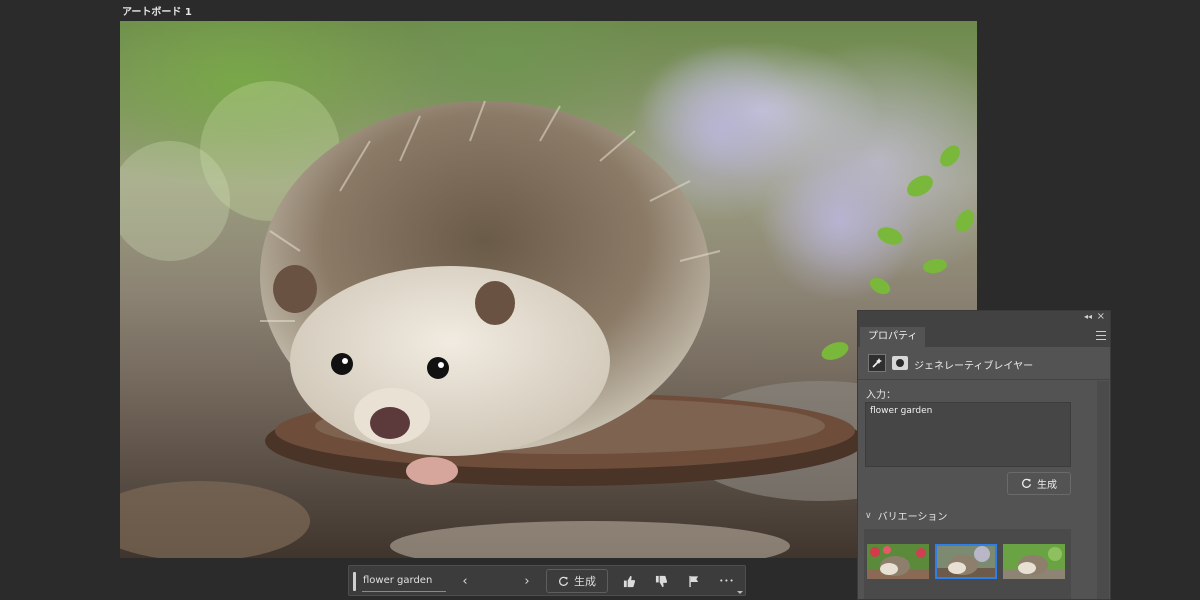  I want to click on more-icon: •••, so click(727, 581).